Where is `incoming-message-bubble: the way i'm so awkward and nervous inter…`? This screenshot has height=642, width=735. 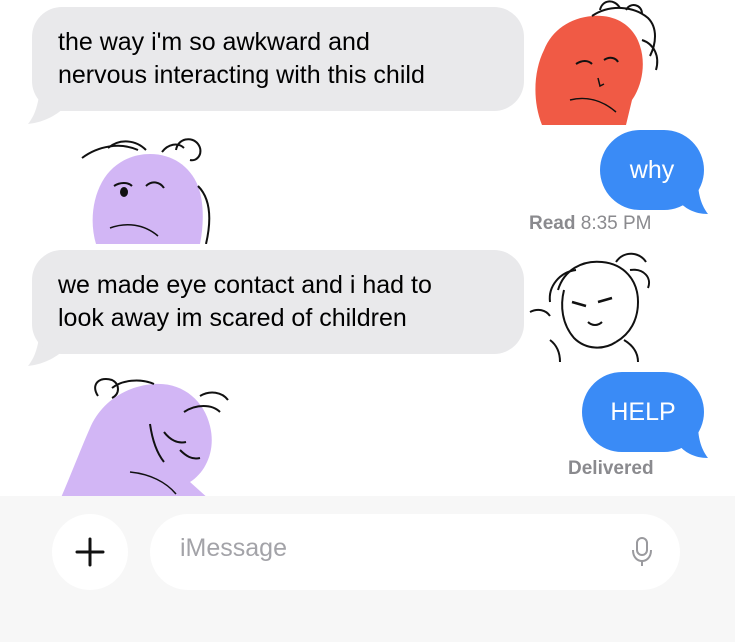
incoming-message-bubble: the way i'm so awkward and nervous inter… is located at coordinates (278, 59).